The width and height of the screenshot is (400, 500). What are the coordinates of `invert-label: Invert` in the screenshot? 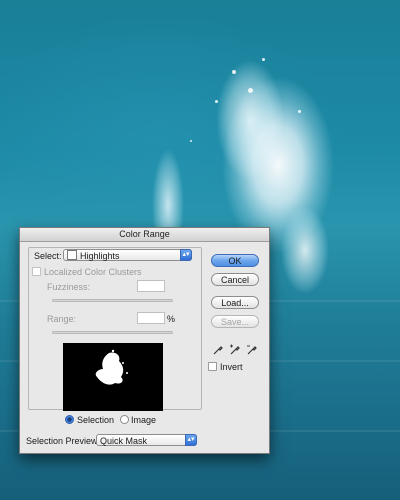 It's located at (231, 367).